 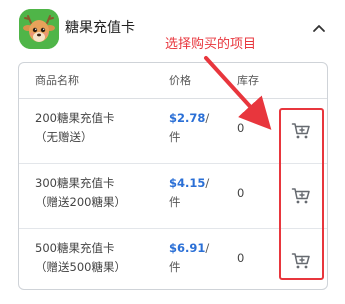 What do you see at coordinates (198, 258) in the screenshot?
I see `product-price: $6.91/ 件` at bounding box center [198, 258].